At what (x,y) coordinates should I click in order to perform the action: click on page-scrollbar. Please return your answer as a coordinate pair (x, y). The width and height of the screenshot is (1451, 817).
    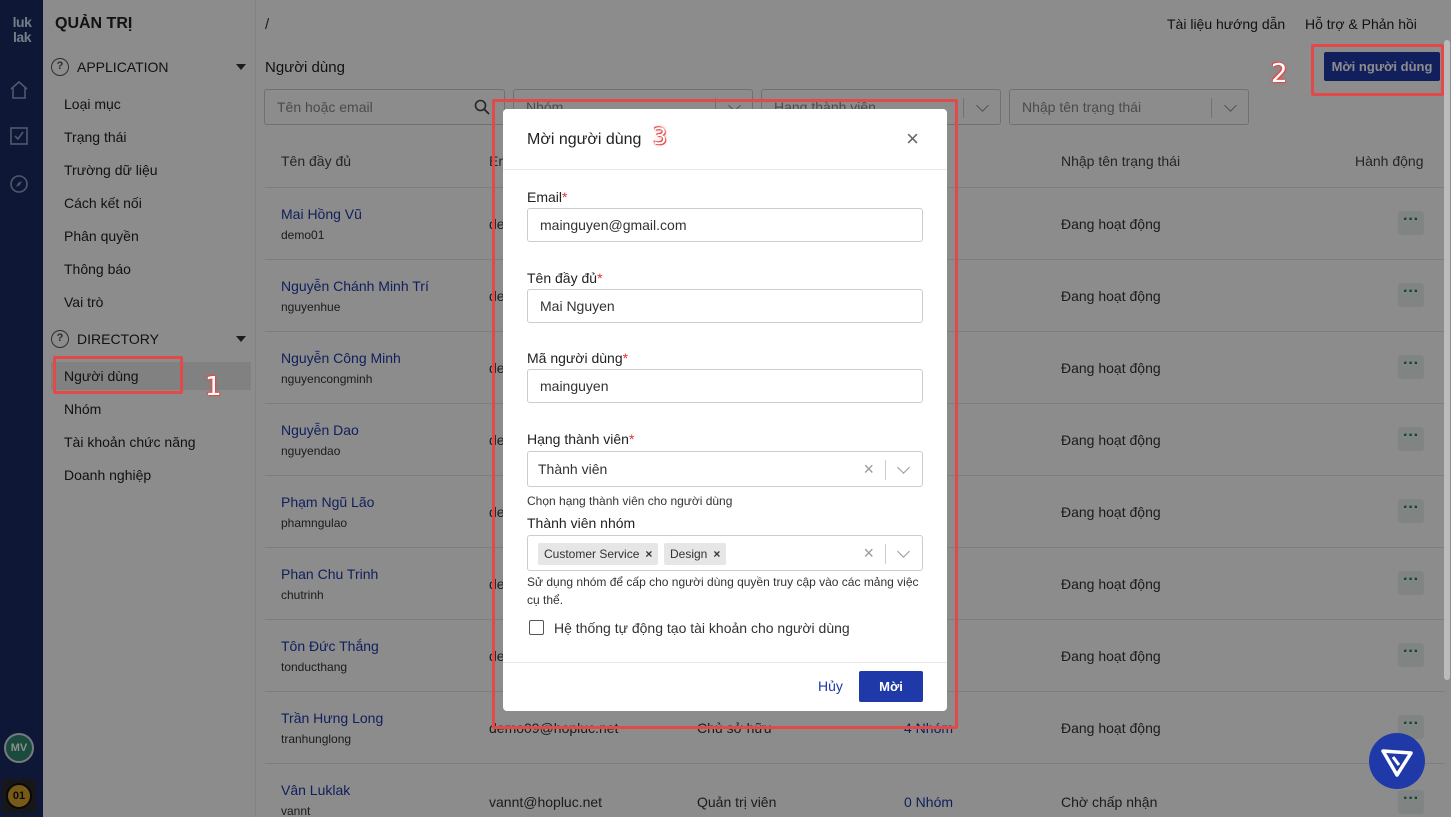
    Looking at the image, I should click on (1447, 360).